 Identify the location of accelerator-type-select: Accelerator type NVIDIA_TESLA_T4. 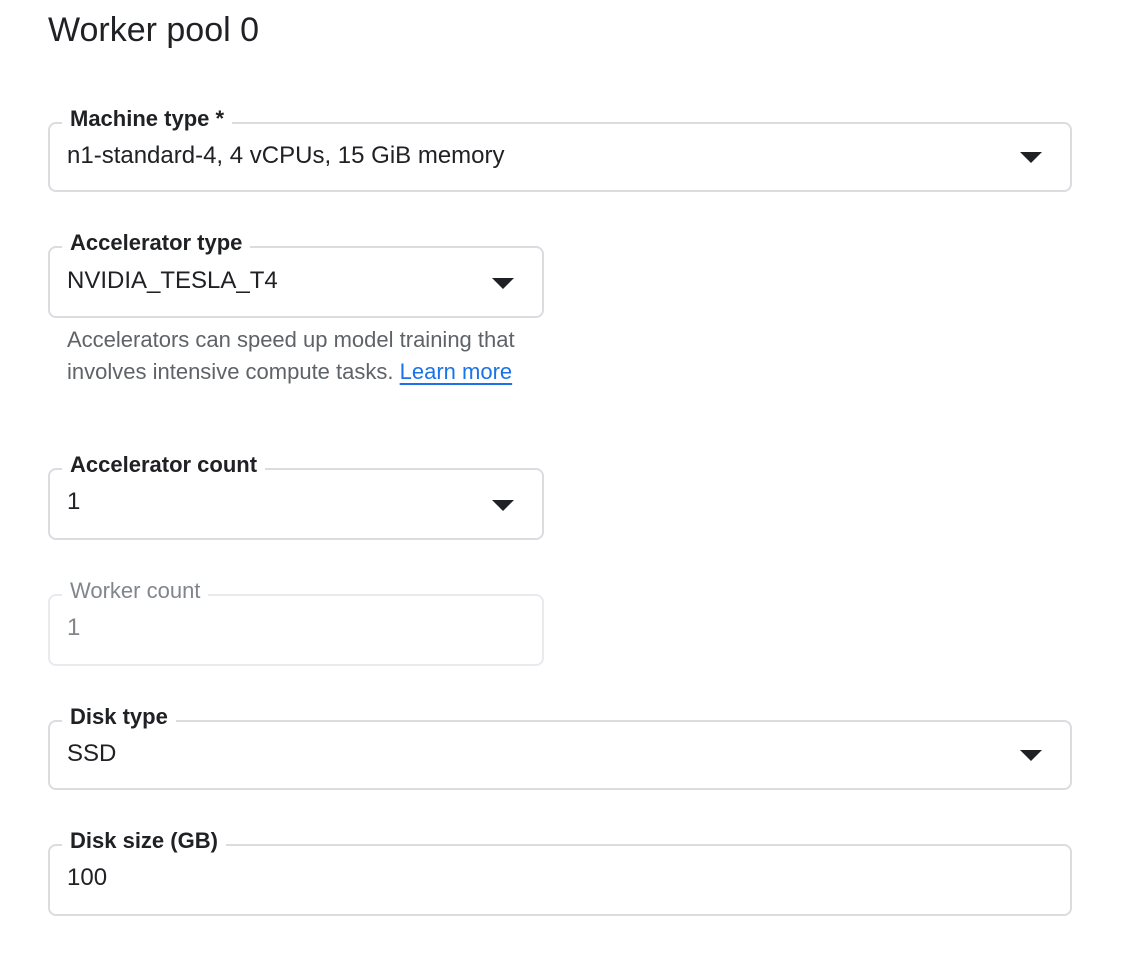
(296, 273).